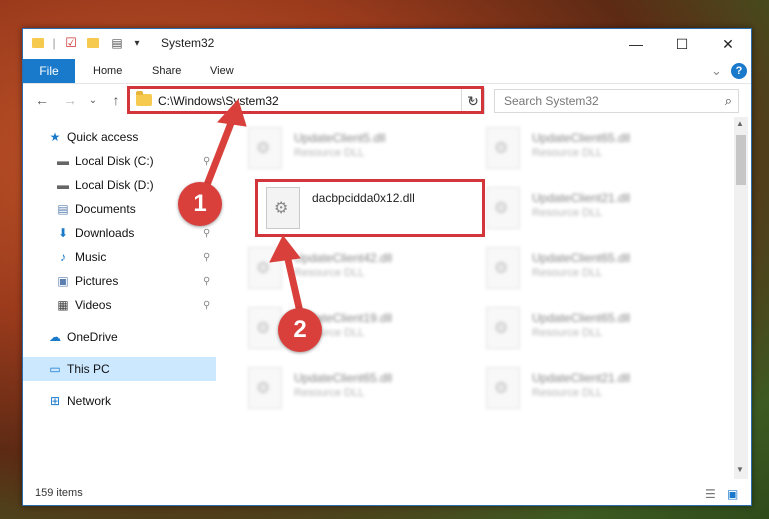 This screenshot has height=519, width=769. I want to click on arrow-2-shaft, so click(293, 283).